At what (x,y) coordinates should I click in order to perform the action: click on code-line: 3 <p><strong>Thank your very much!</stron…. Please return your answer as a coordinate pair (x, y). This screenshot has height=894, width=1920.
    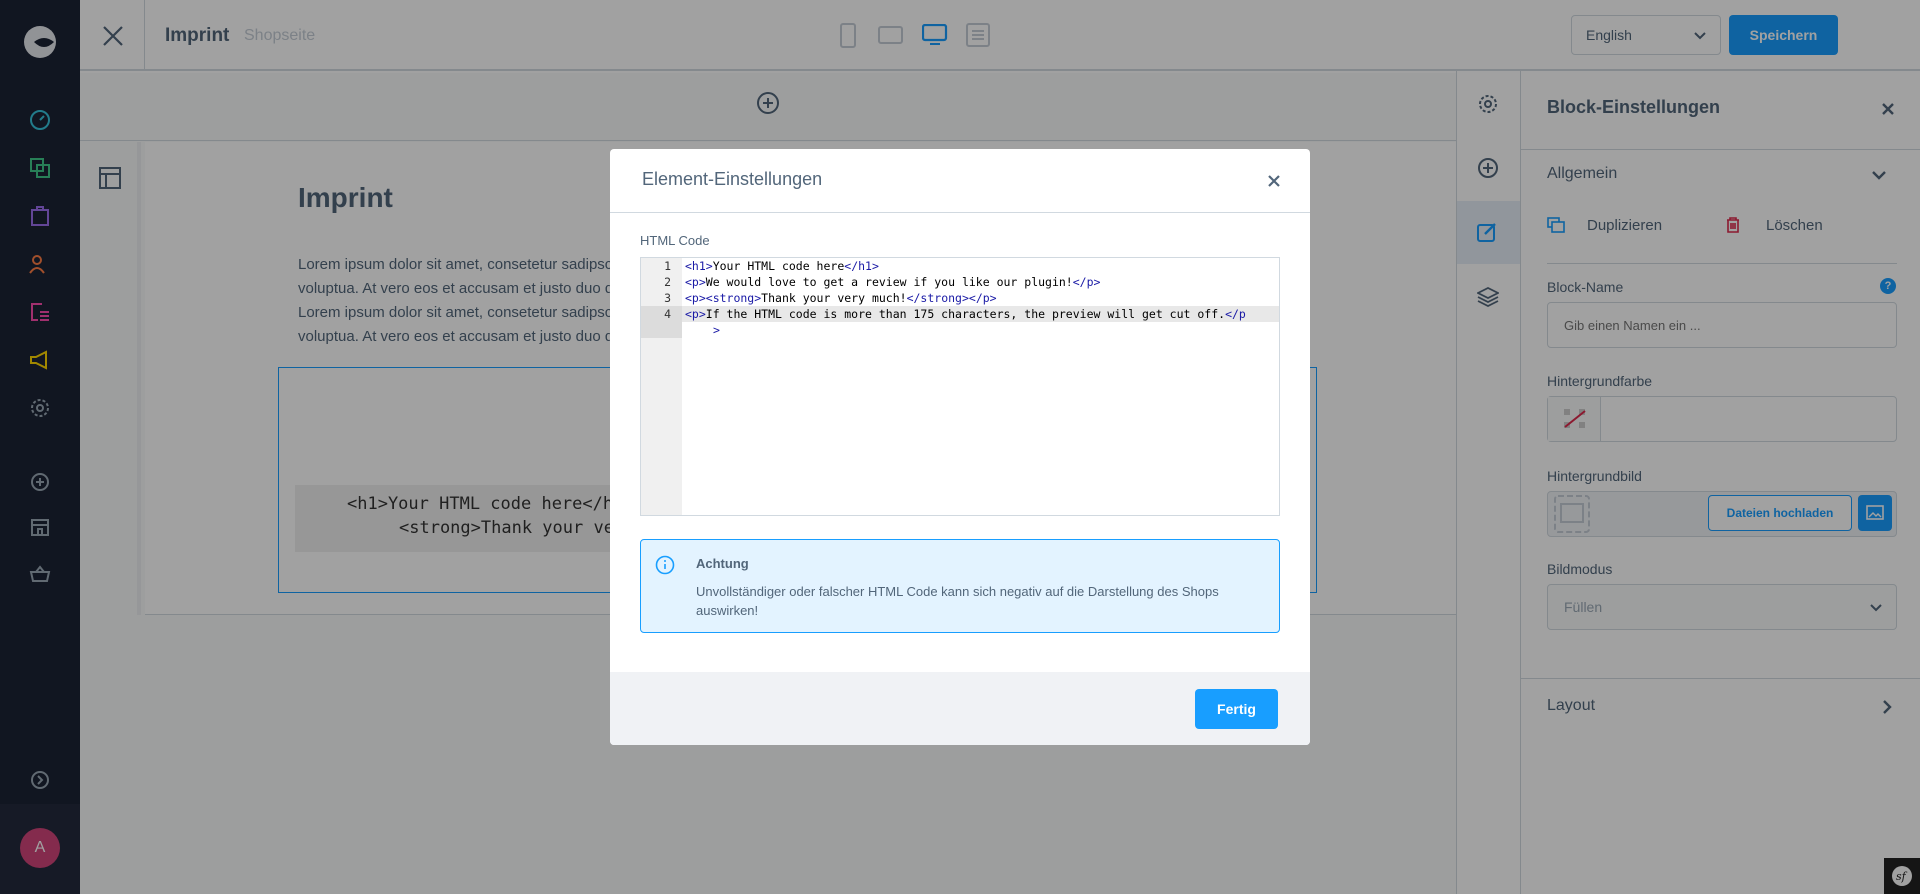
    Looking at the image, I should click on (960, 298).